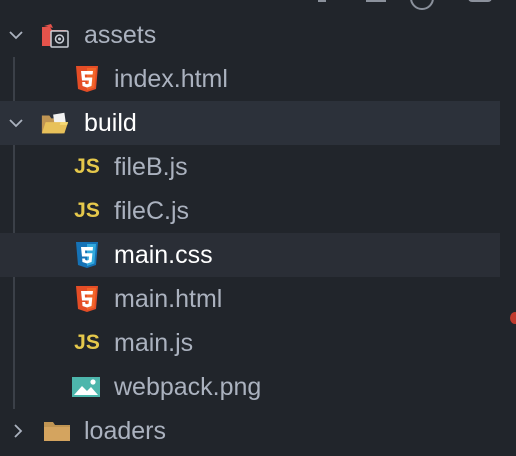  Describe the element at coordinates (171, 79) in the screenshot. I see `tree-item-label: index.html` at that location.